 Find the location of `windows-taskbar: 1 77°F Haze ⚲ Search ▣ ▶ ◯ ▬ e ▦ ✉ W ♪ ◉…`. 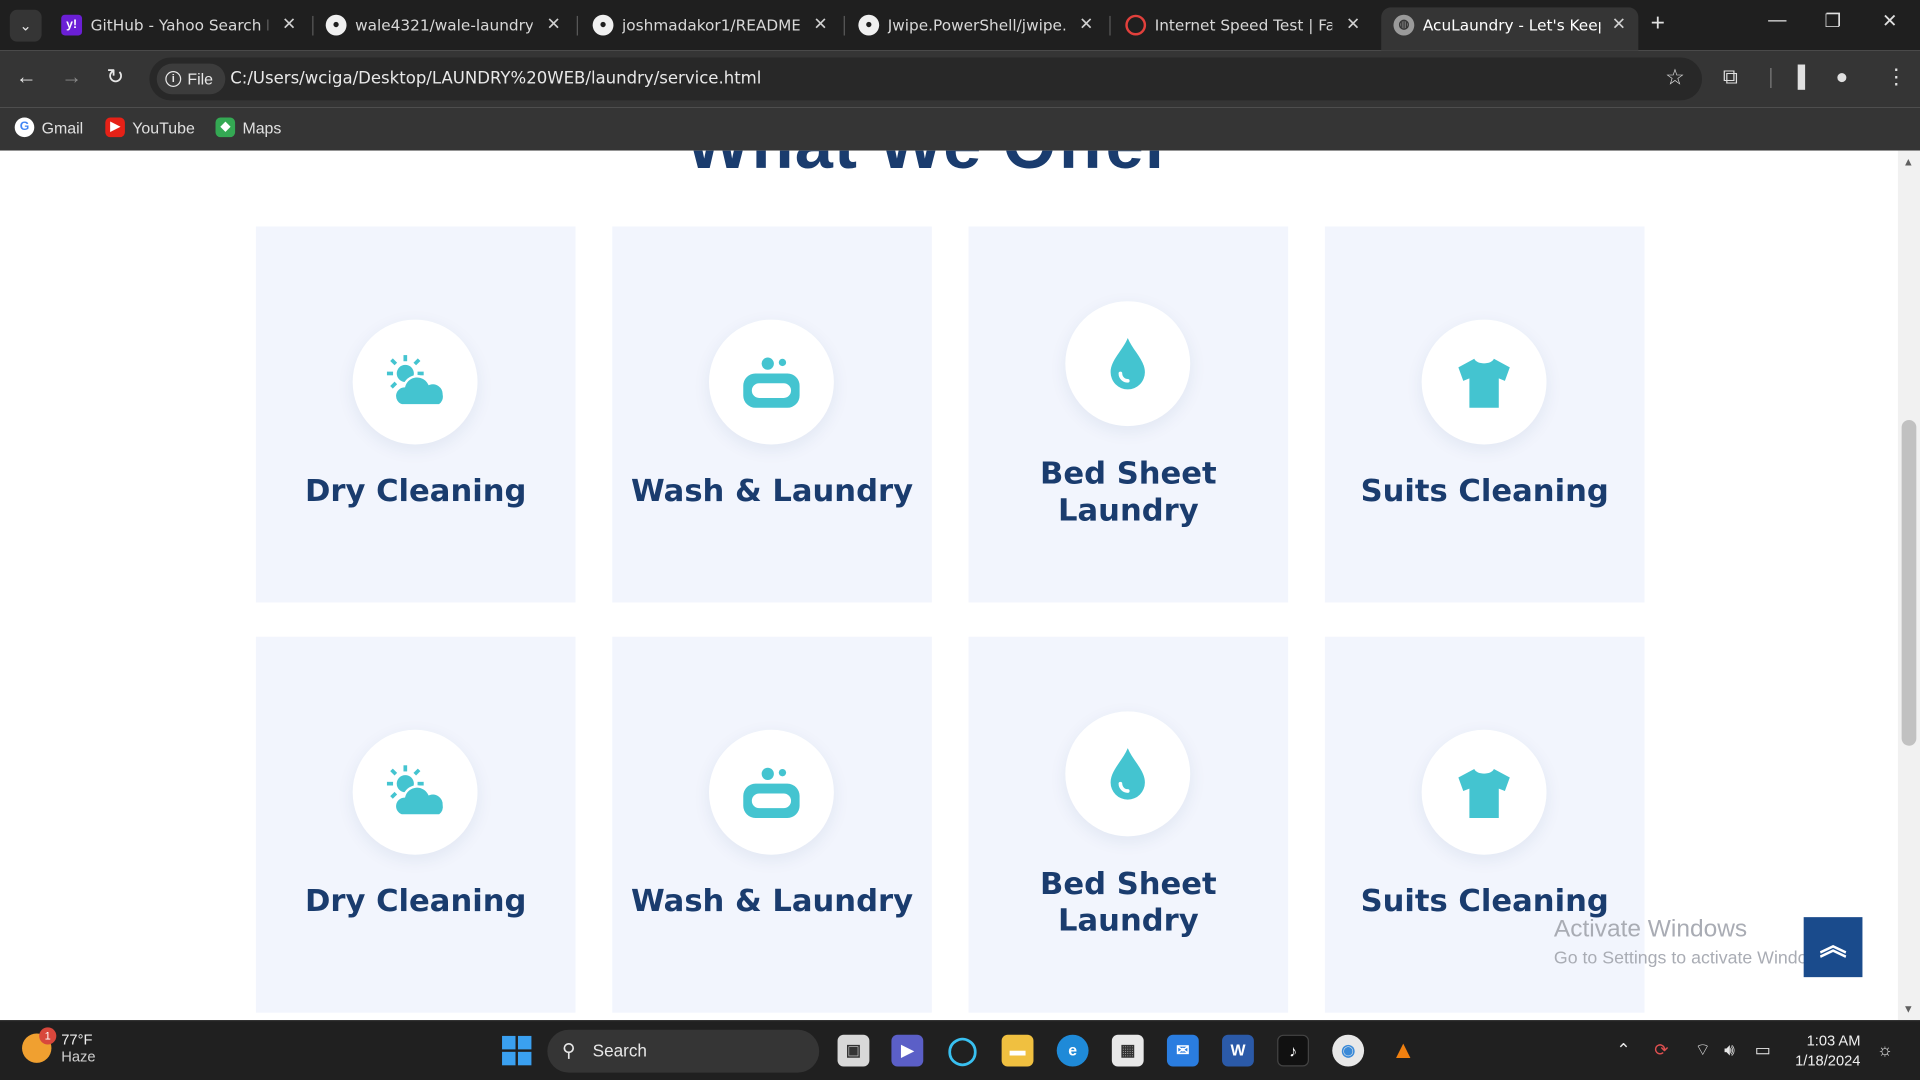

windows-taskbar: 1 77°F Haze ⚲ Search ▣ ▶ ◯ ▬ e ▦ ✉ W ♪ ◉… is located at coordinates (960, 1050).